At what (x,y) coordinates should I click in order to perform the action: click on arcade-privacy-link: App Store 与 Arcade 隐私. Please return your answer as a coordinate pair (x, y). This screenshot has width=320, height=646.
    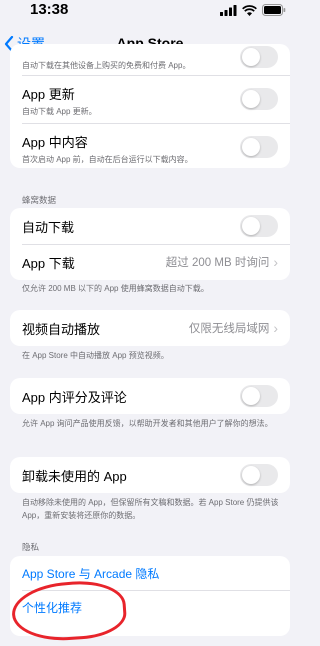
    Looking at the image, I should click on (90, 573).